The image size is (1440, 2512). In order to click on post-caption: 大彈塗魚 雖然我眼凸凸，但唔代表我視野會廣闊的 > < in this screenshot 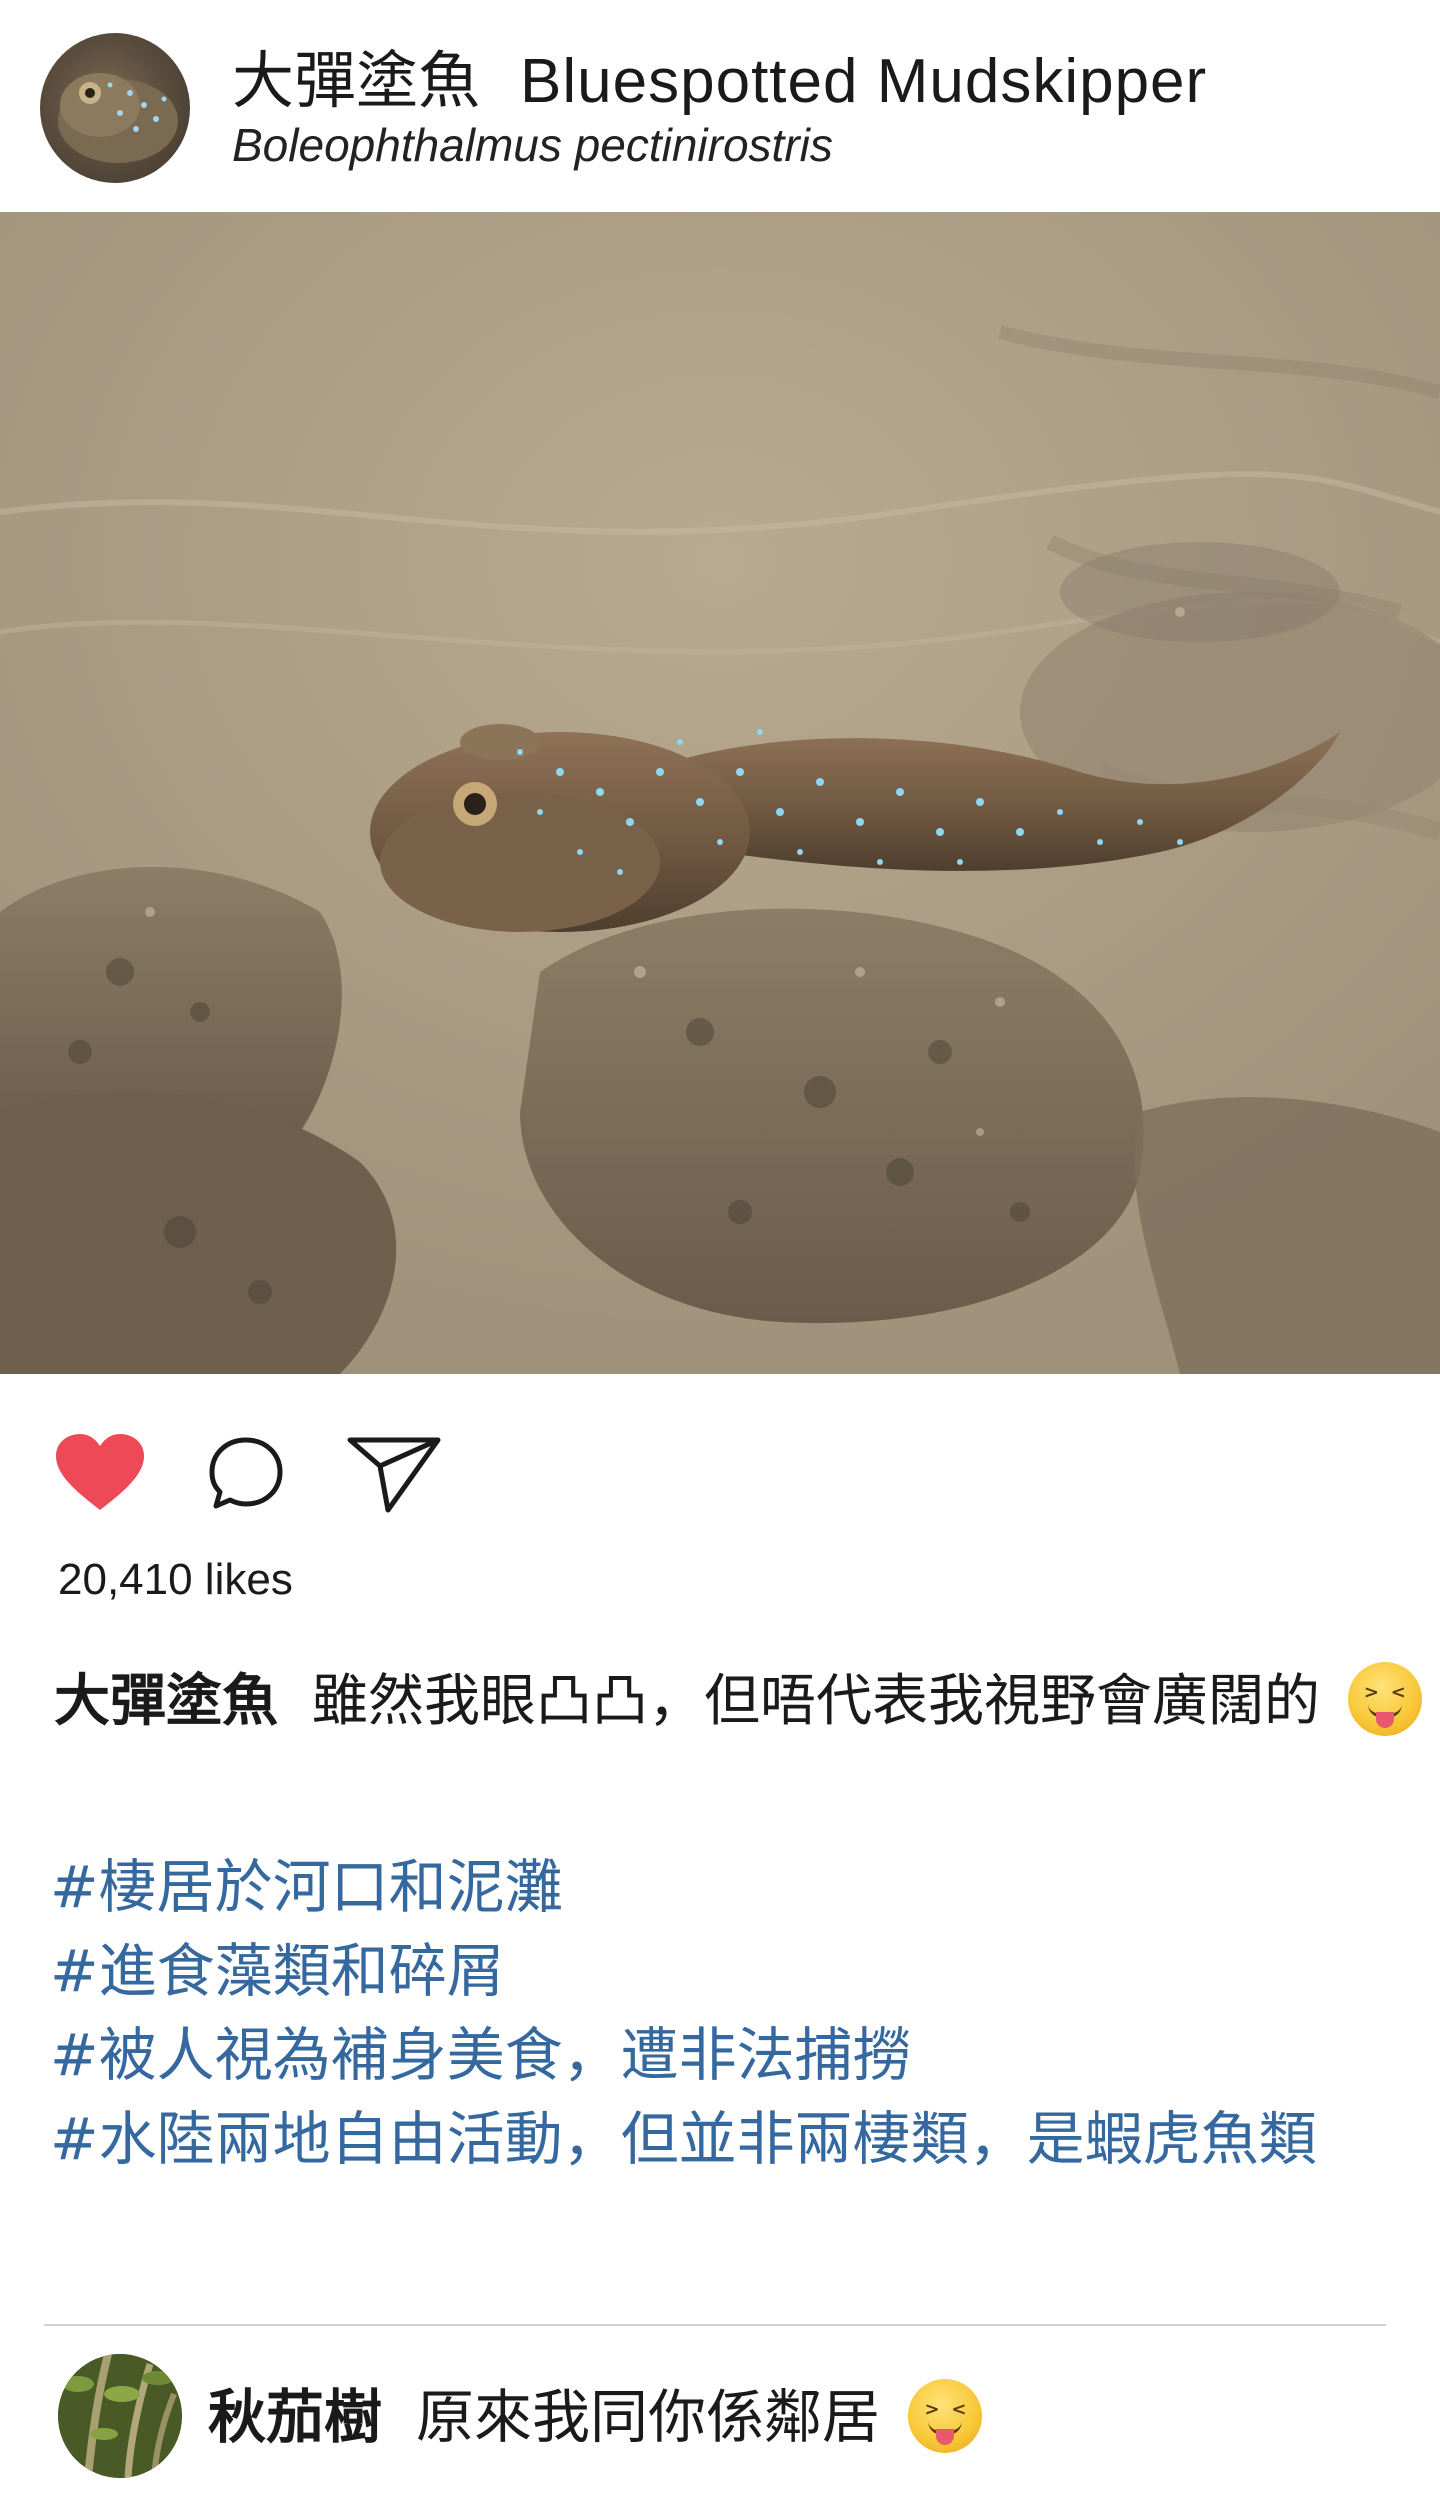, I will do `click(739, 1702)`.